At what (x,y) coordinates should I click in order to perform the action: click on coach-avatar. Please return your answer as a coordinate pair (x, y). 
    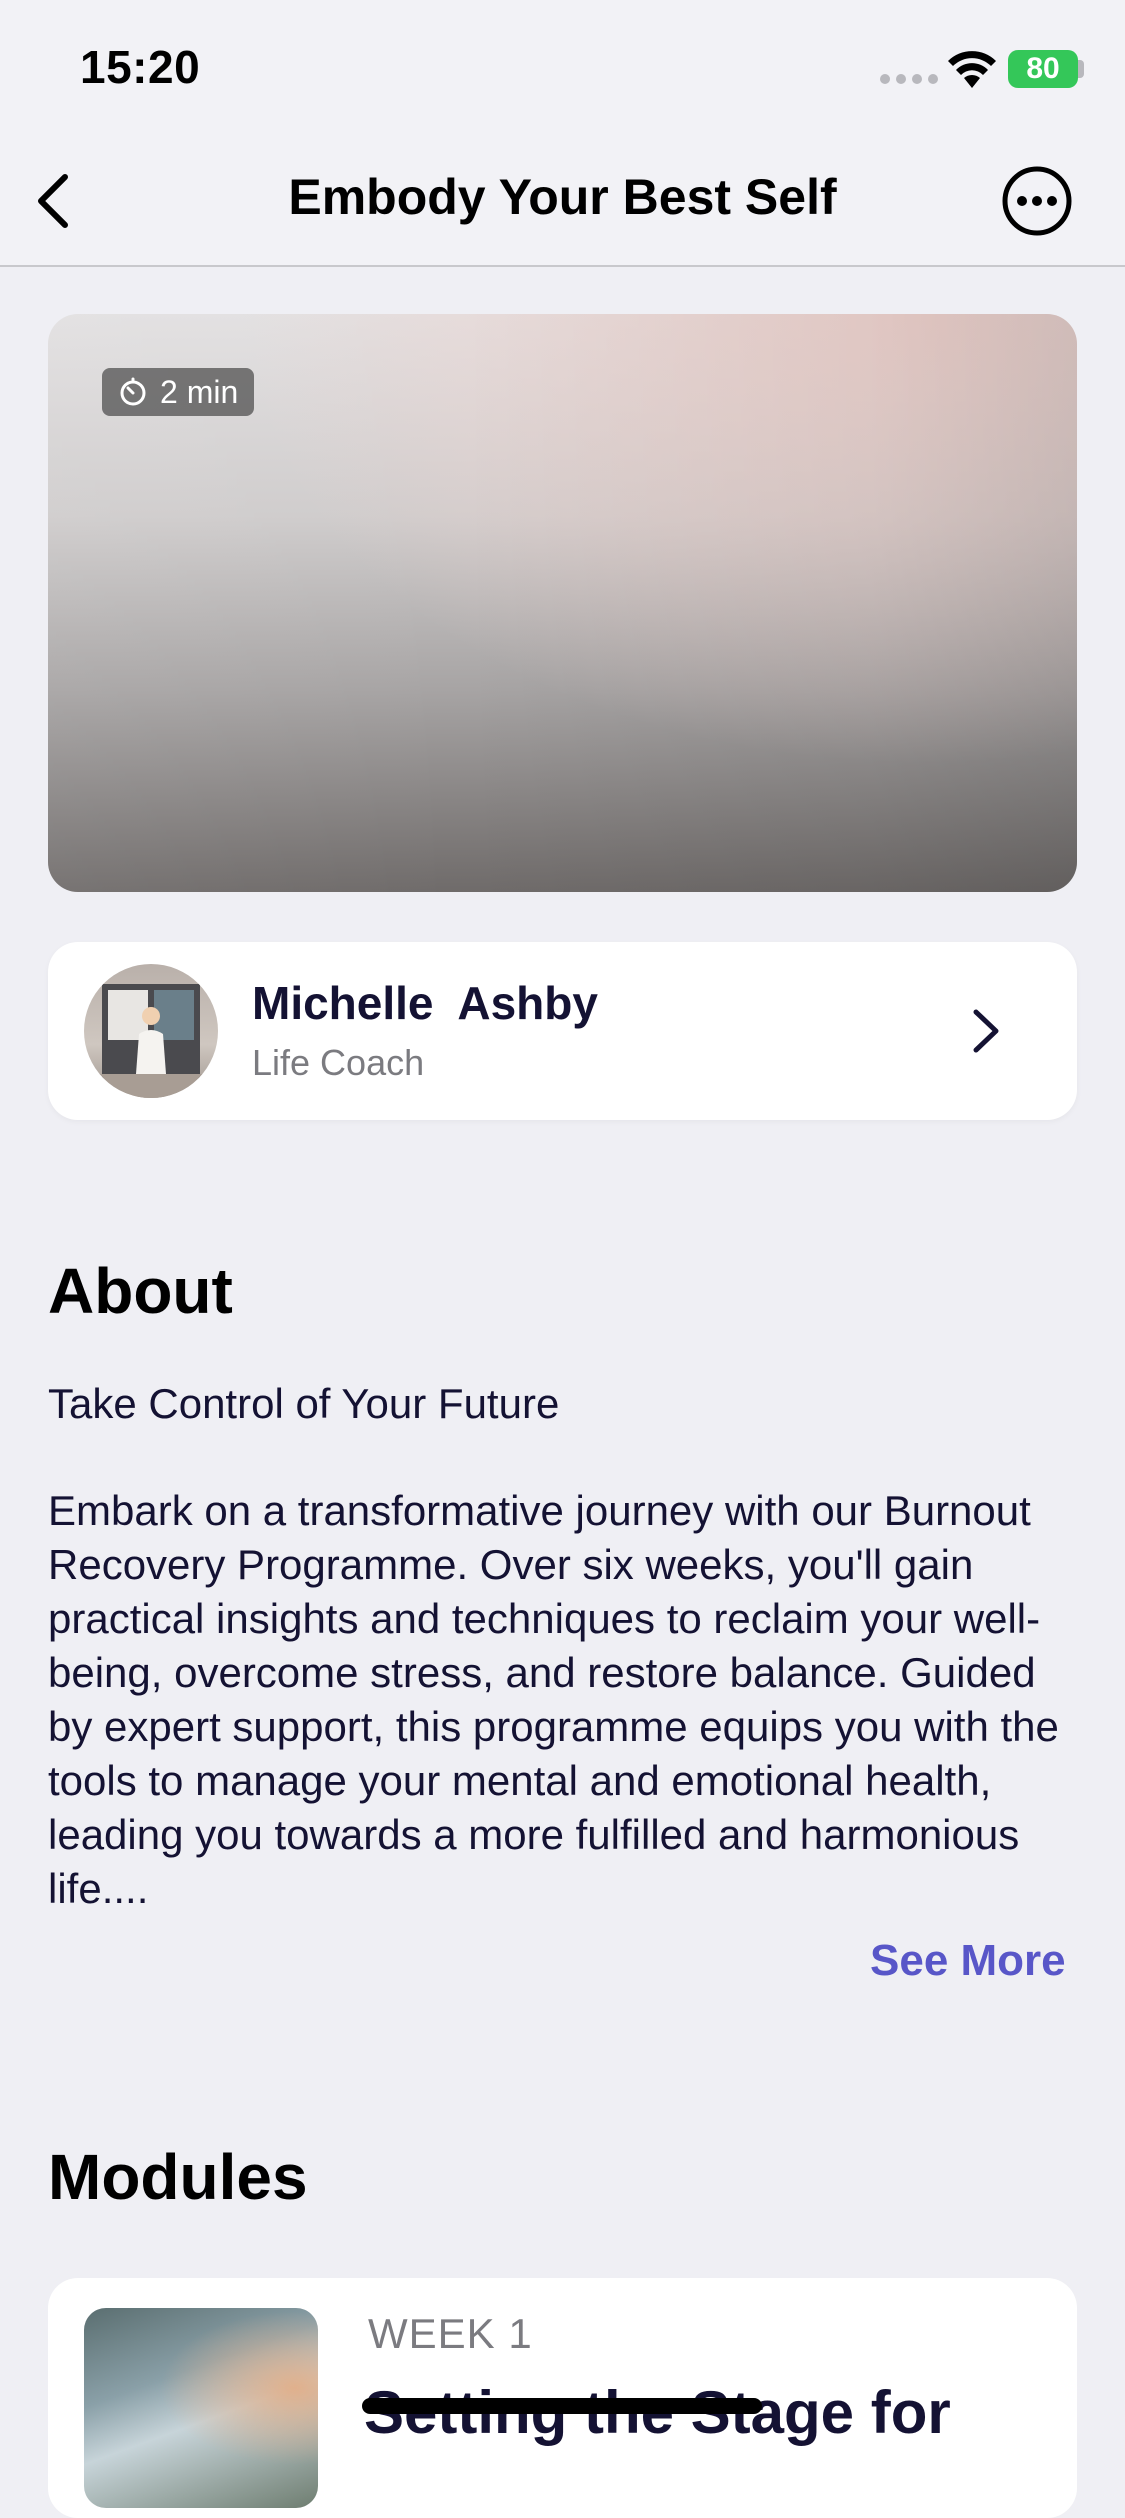
    Looking at the image, I should click on (151, 1031).